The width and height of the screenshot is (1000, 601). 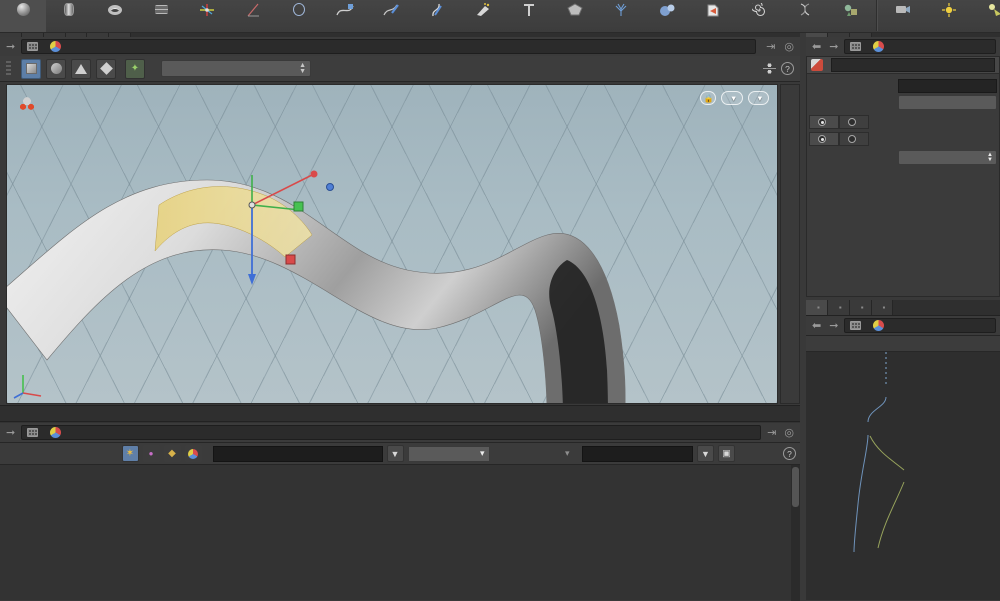 I want to click on shelf-tool-circle, so click(x=299, y=16).